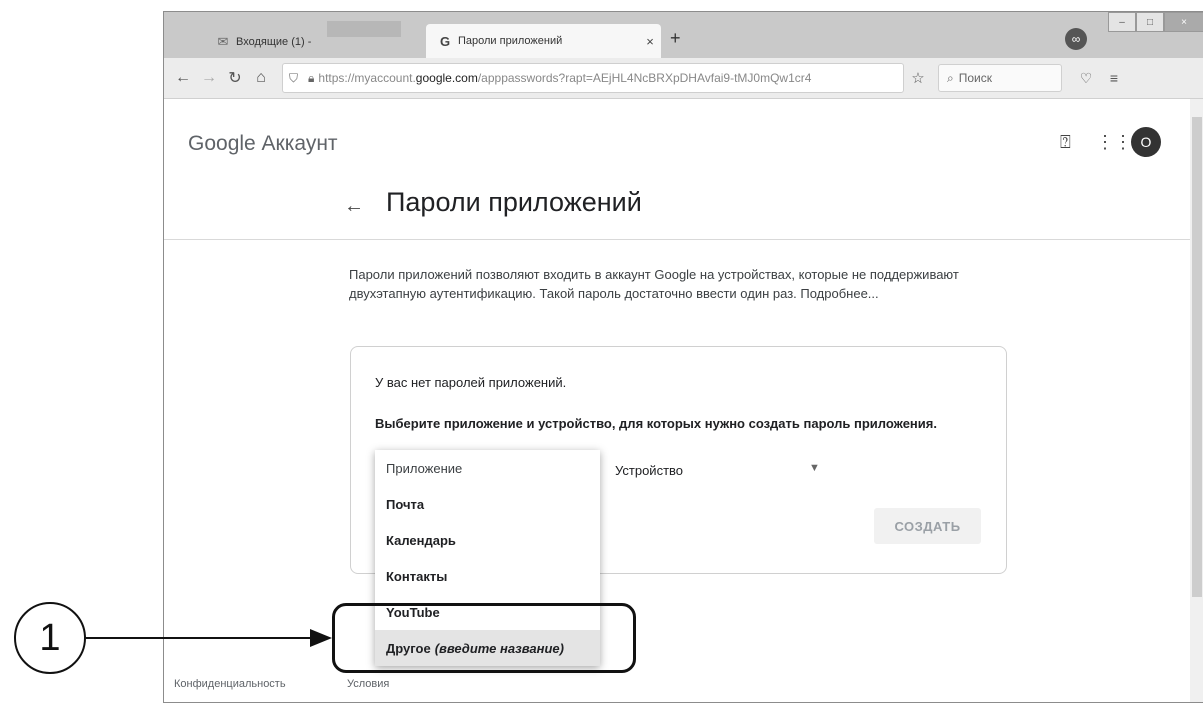 This screenshot has height=703, width=1203. What do you see at coordinates (367, 78) in the screenshot?
I see `url-prefix: https://myaccount.` at bounding box center [367, 78].